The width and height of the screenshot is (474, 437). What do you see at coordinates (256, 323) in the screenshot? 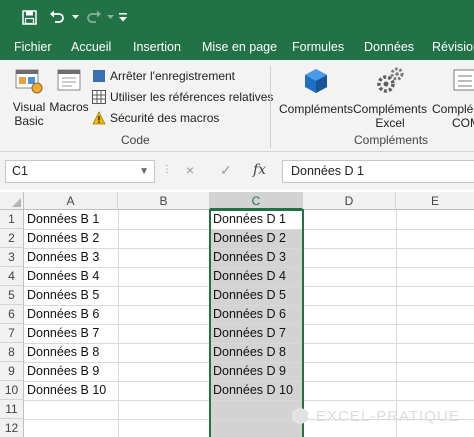
I see `selection-border` at bounding box center [256, 323].